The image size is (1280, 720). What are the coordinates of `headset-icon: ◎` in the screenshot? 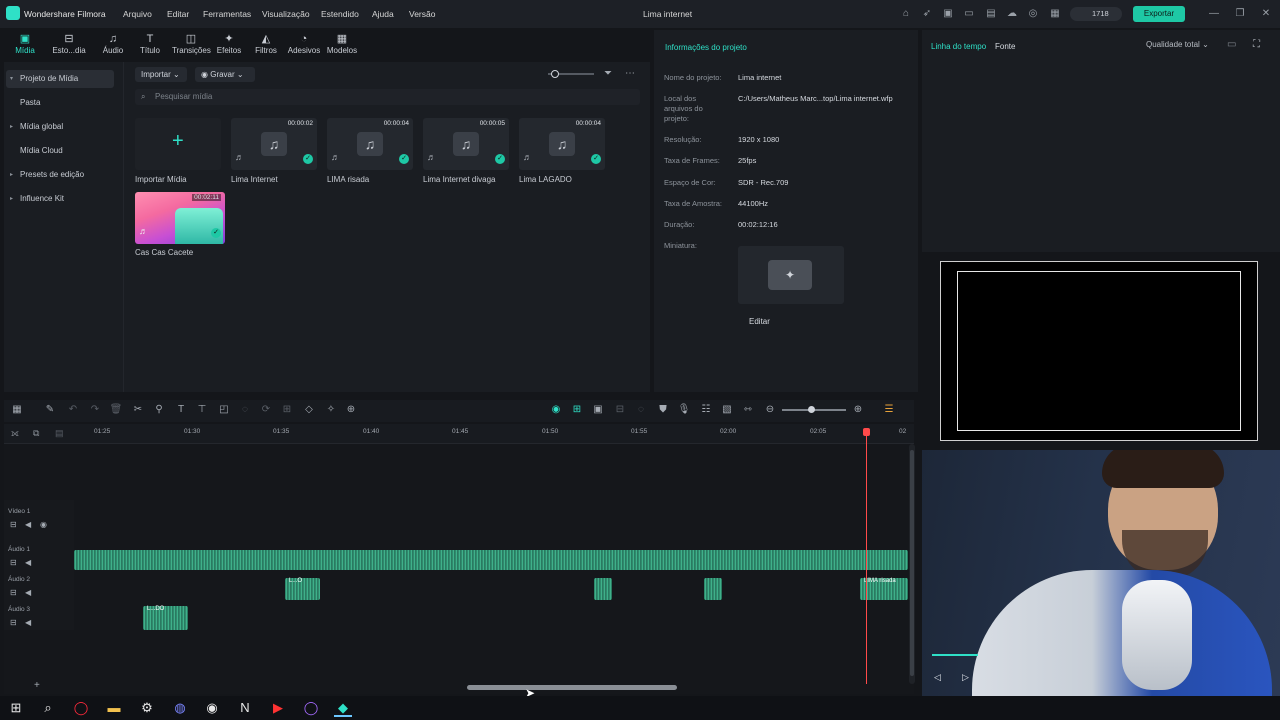 It's located at (1033, 14).